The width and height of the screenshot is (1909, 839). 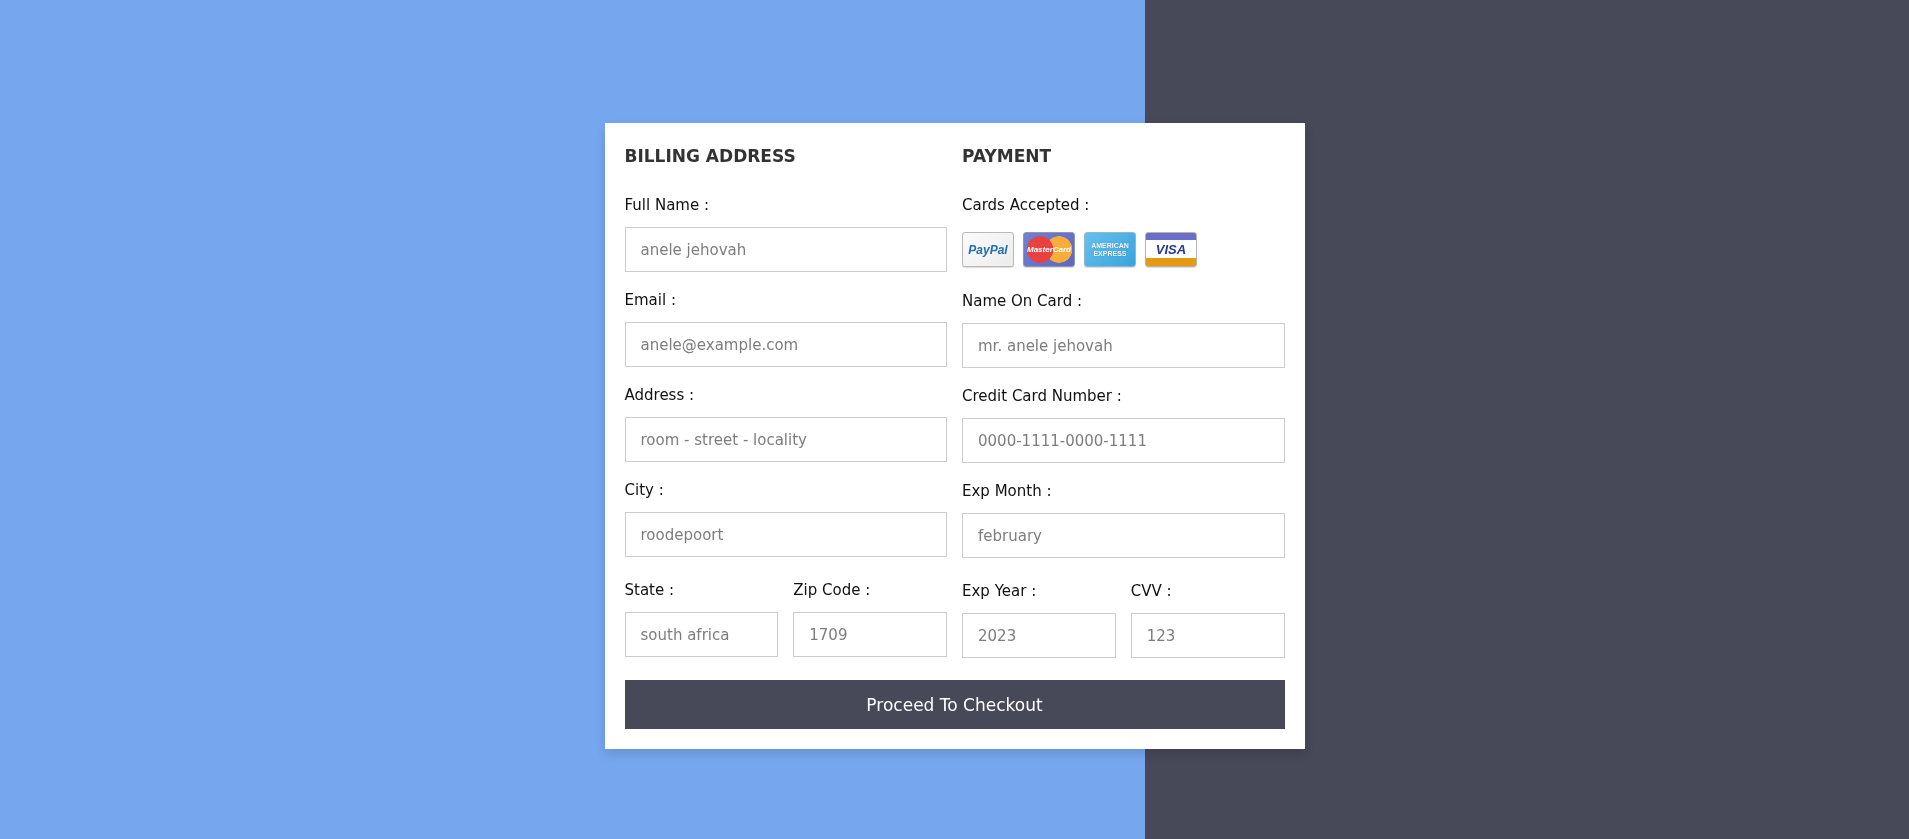 I want to click on text-field: anele@example.com, so click(x=785, y=344).